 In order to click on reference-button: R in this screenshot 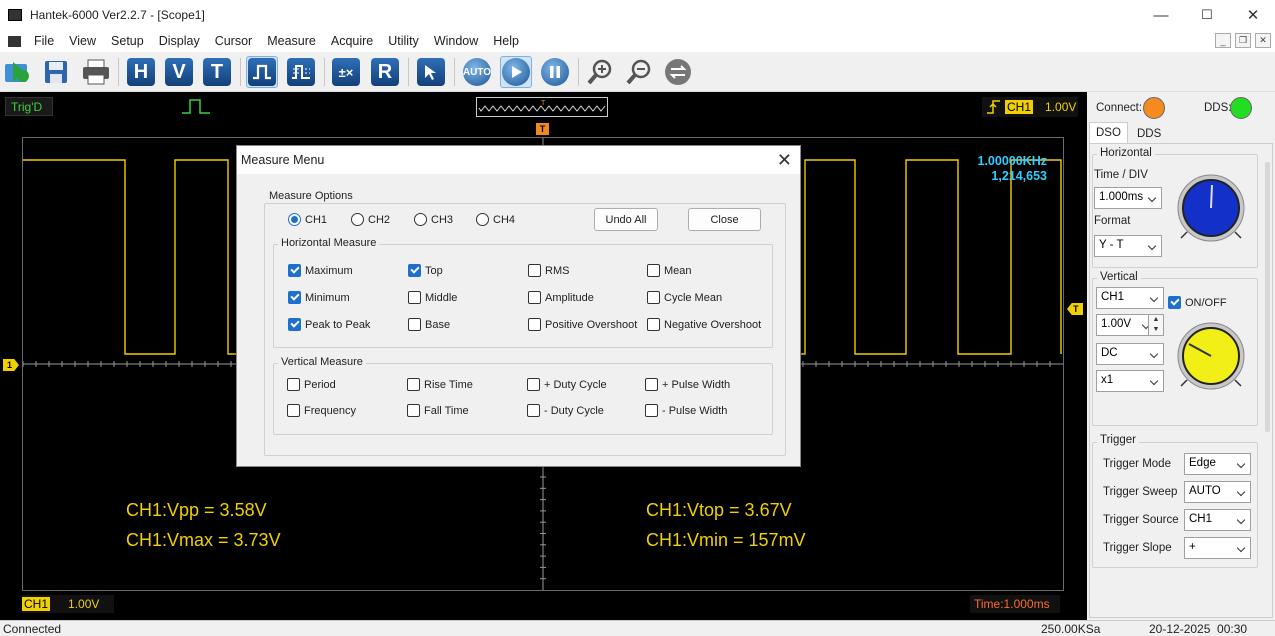, I will do `click(385, 72)`.